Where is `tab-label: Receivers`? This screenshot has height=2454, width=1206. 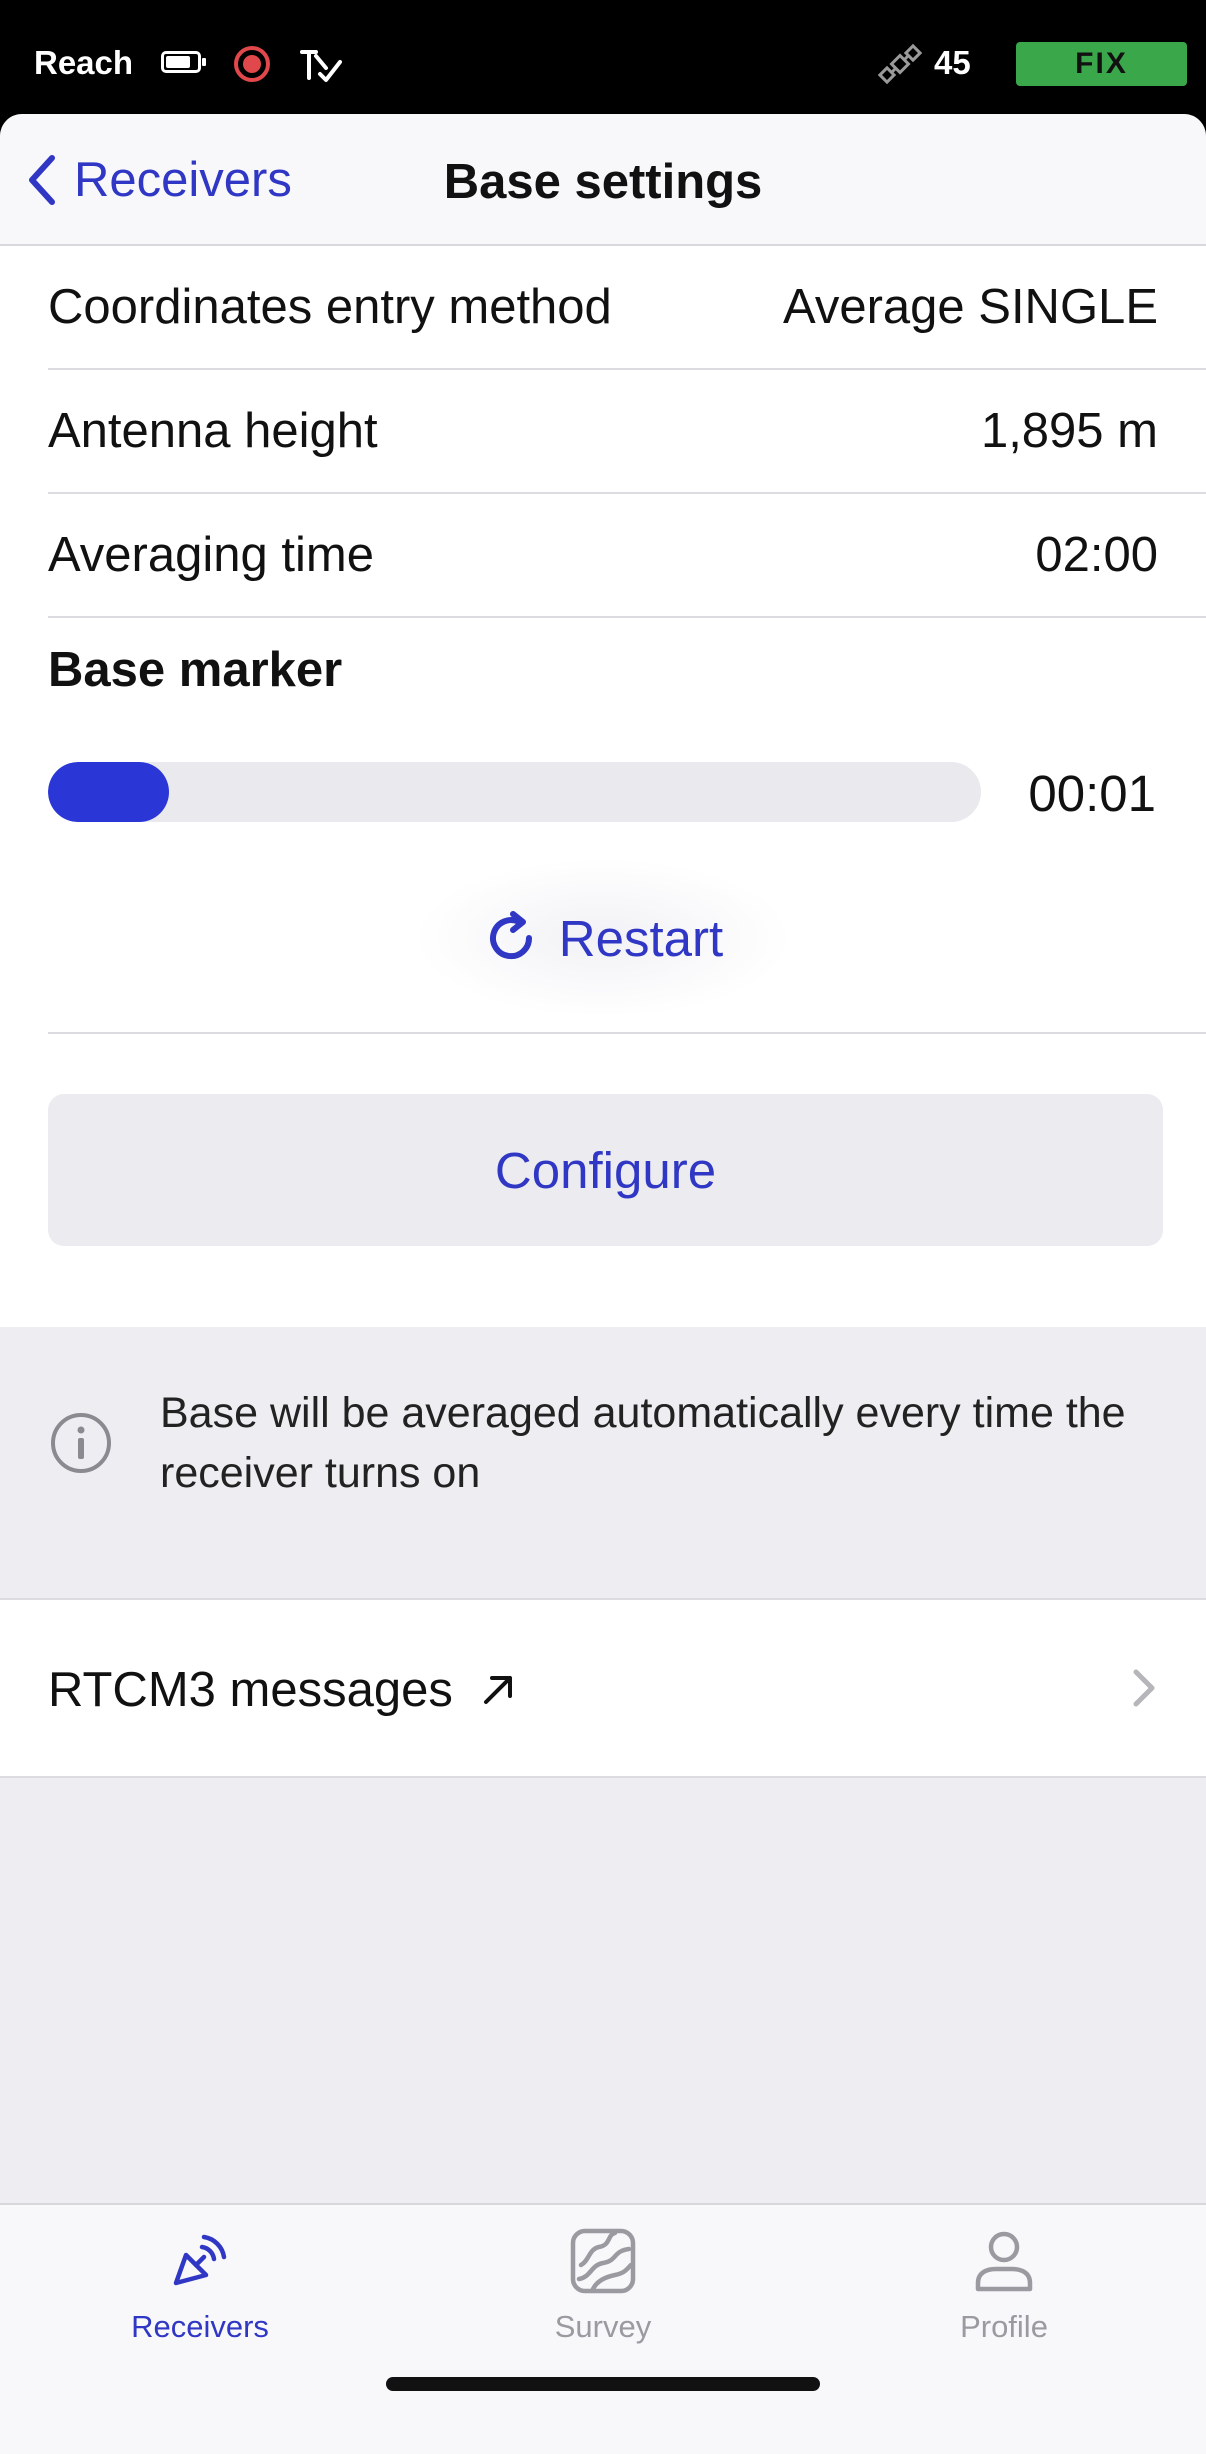
tab-label: Receivers is located at coordinates (200, 2326).